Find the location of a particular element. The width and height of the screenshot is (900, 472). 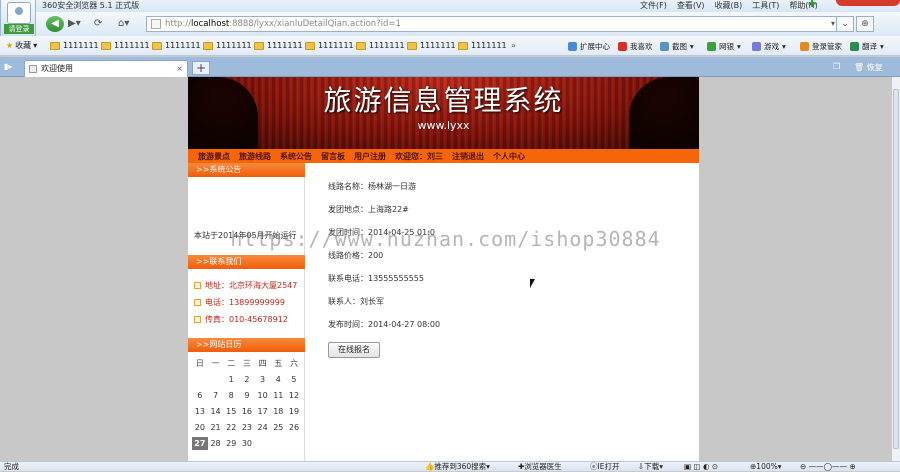

menu-attractions: 旅游景点 is located at coordinates (214, 156).